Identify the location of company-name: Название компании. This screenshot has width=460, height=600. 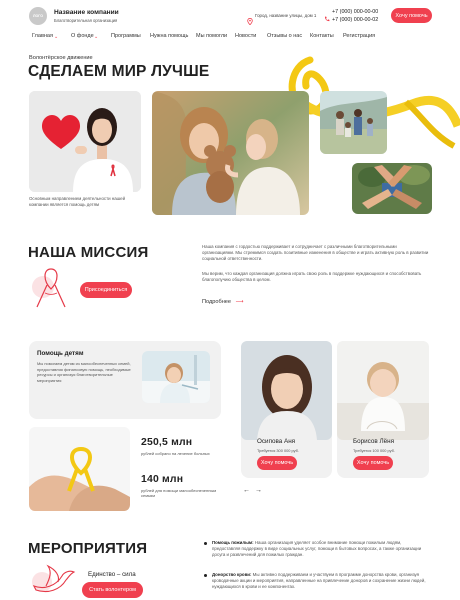
(86, 12).